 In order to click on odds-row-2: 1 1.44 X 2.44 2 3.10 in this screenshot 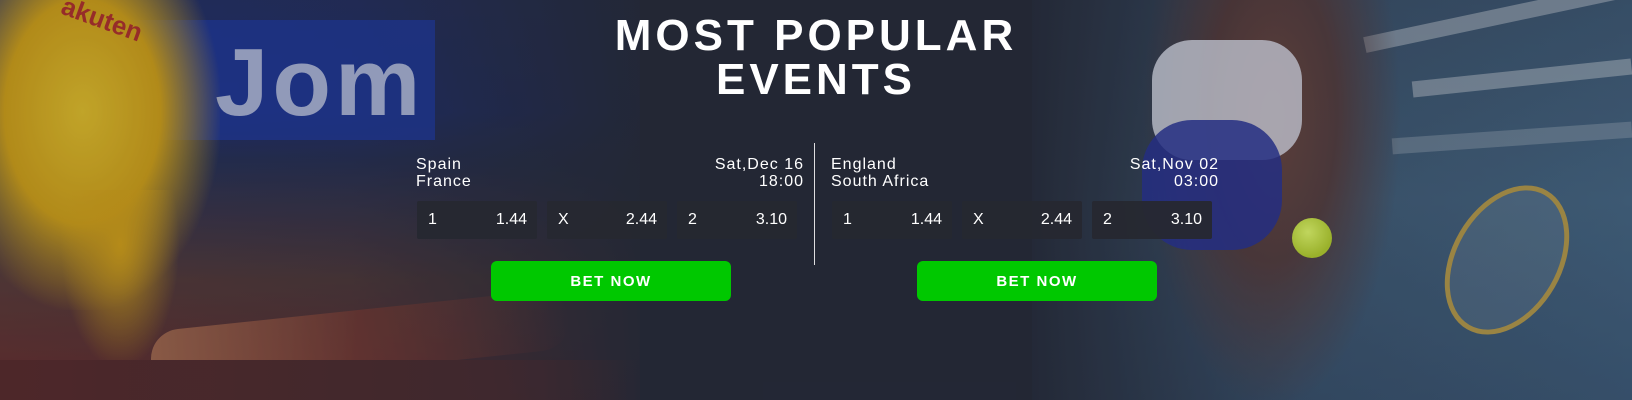, I will do `click(1022, 220)`.